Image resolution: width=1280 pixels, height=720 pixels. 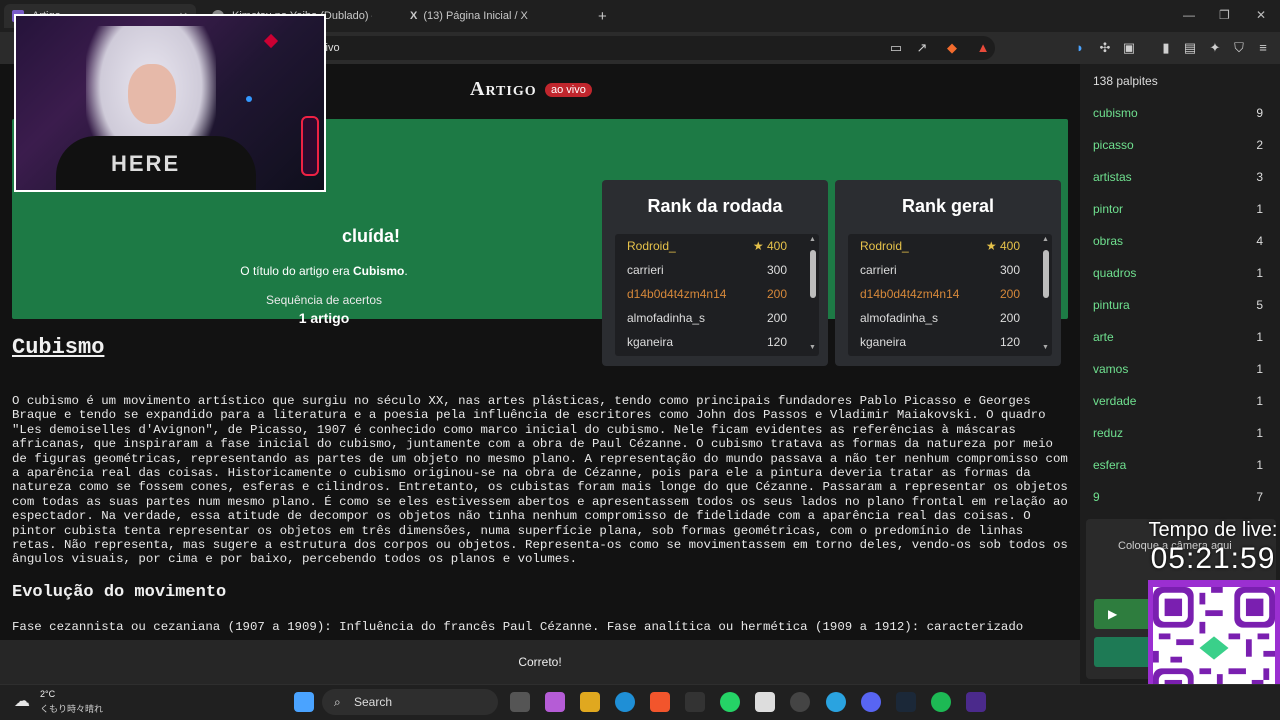 What do you see at coordinates (1178, 433) in the screenshot?
I see `guess-item: reduz 1` at bounding box center [1178, 433].